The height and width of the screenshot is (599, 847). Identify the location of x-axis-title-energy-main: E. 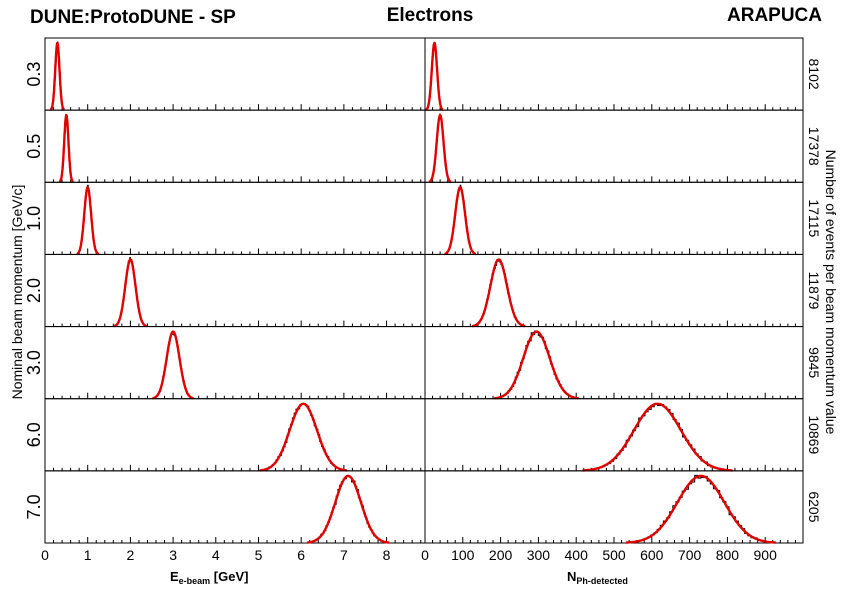
(174, 576).